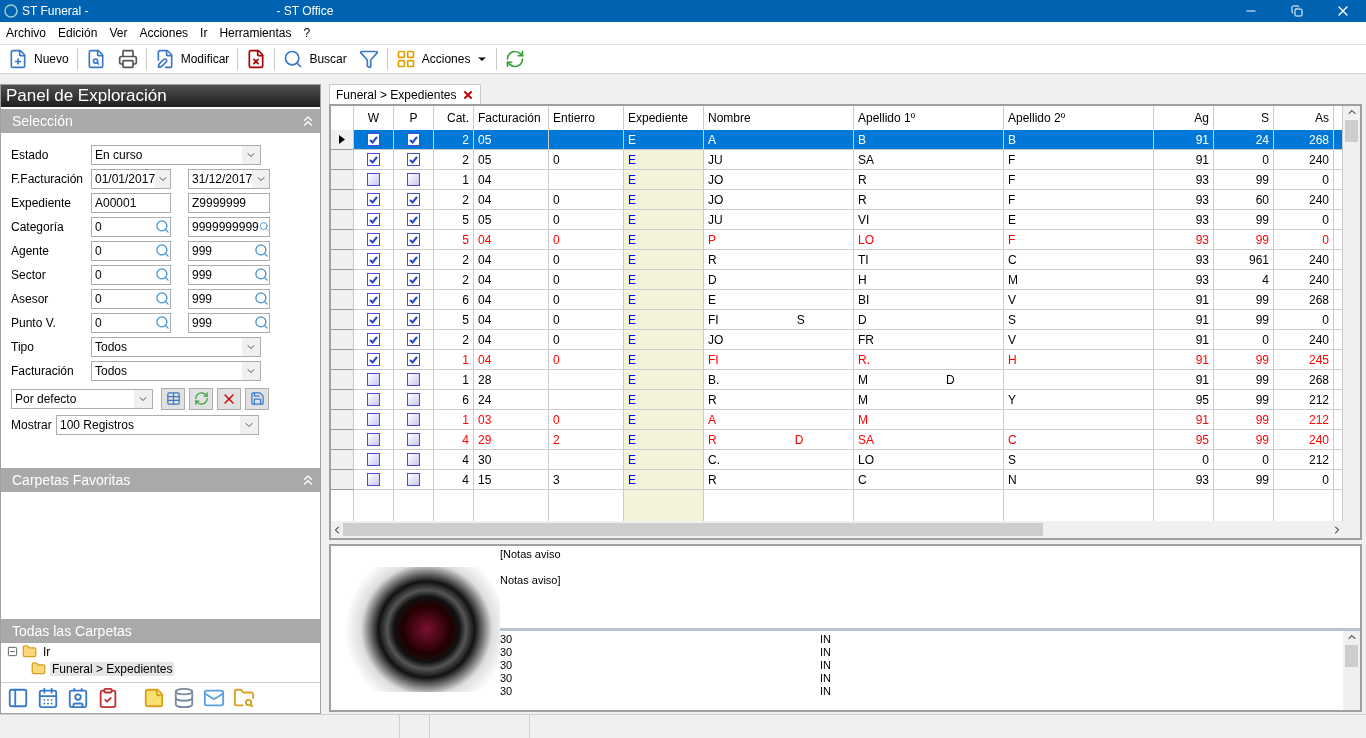 The height and width of the screenshot is (738, 1366). What do you see at coordinates (12, 652) in the screenshot?
I see `collapse-icon` at bounding box center [12, 652].